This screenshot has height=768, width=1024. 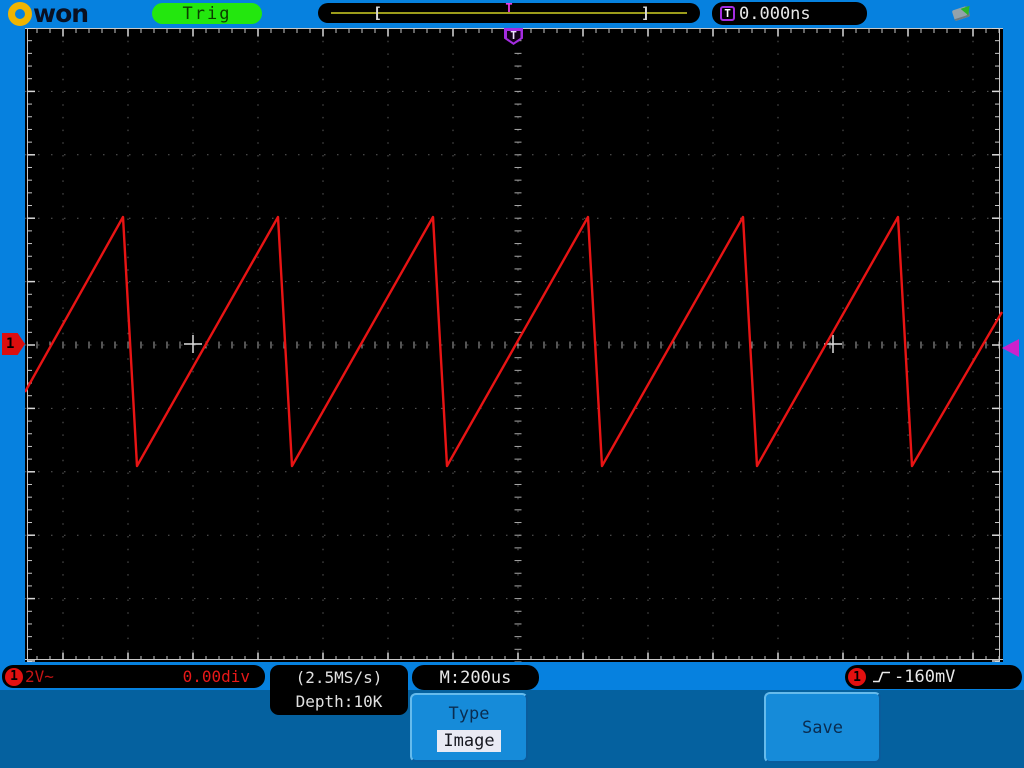 What do you see at coordinates (925, 677) in the screenshot?
I see `trigger-level-value: -160mV` at bounding box center [925, 677].